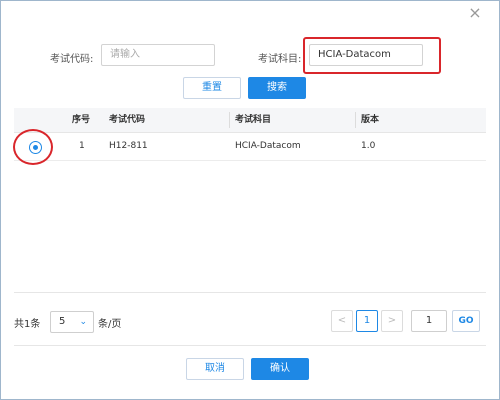 This screenshot has height=400, width=500. Describe the element at coordinates (250, 292) in the screenshot. I see `table-bottom-divider` at that location.